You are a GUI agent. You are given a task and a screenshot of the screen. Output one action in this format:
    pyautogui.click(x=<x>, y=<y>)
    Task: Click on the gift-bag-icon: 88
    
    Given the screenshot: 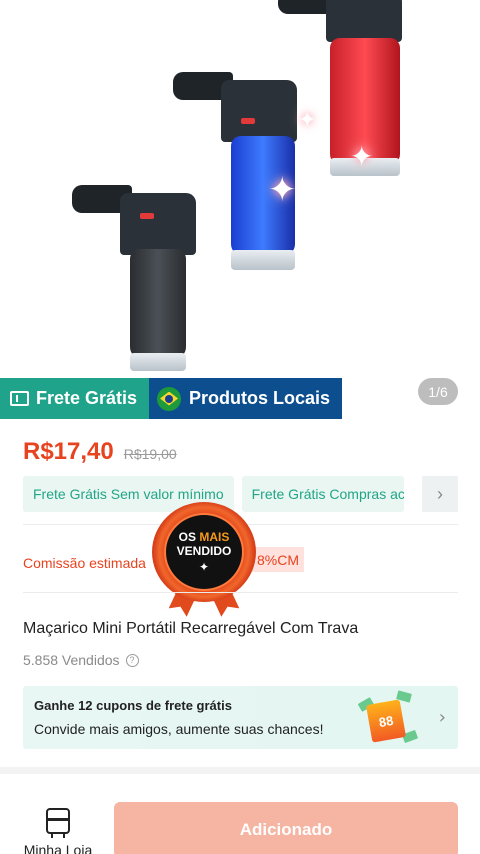 What is the action you would take?
    pyautogui.click(x=388, y=717)
    